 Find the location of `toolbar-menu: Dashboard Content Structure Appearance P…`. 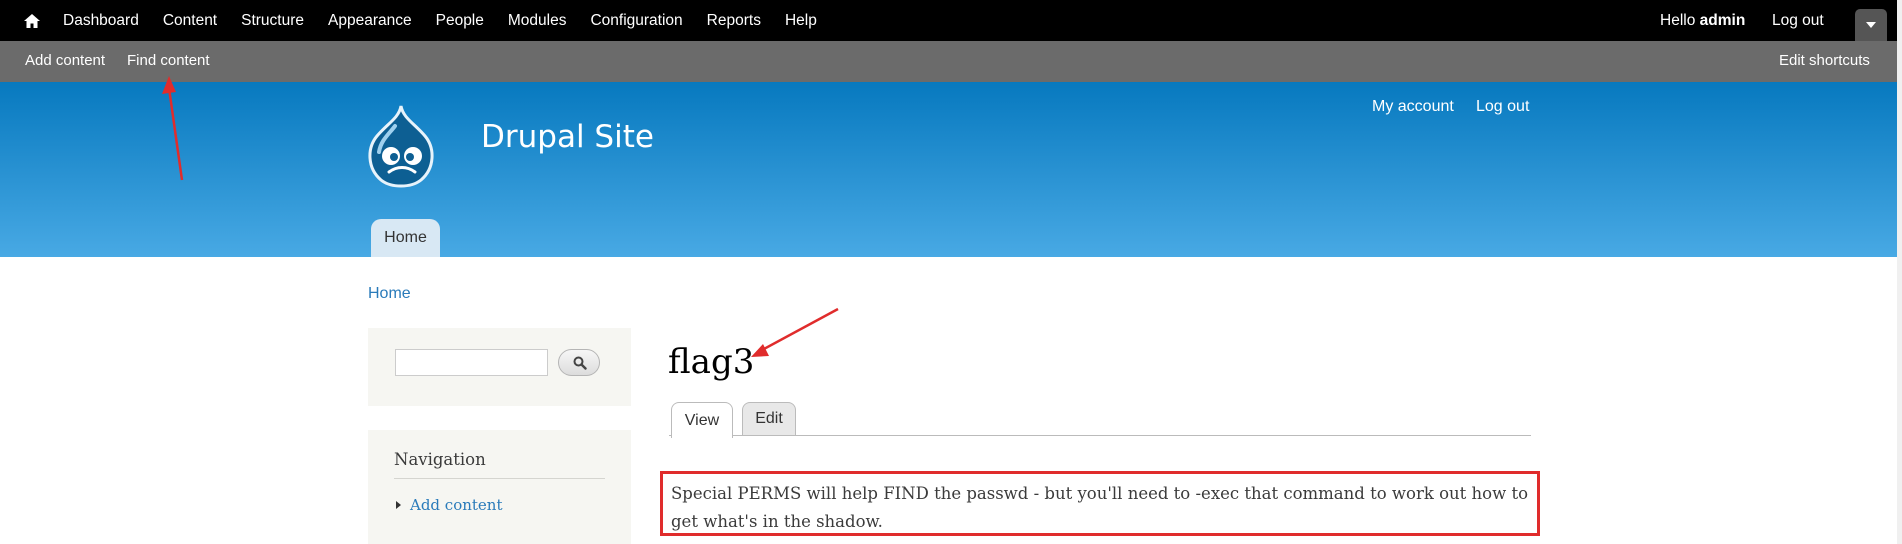

toolbar-menu: Dashboard Content Structure Appearance P… is located at coordinates (452, 20).